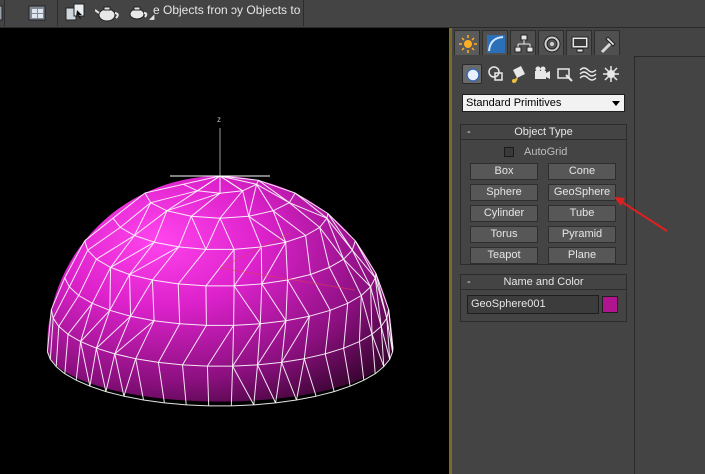 Image resolution: width=705 pixels, height=474 pixels. I want to click on hierarchy-tab, so click(523, 42).